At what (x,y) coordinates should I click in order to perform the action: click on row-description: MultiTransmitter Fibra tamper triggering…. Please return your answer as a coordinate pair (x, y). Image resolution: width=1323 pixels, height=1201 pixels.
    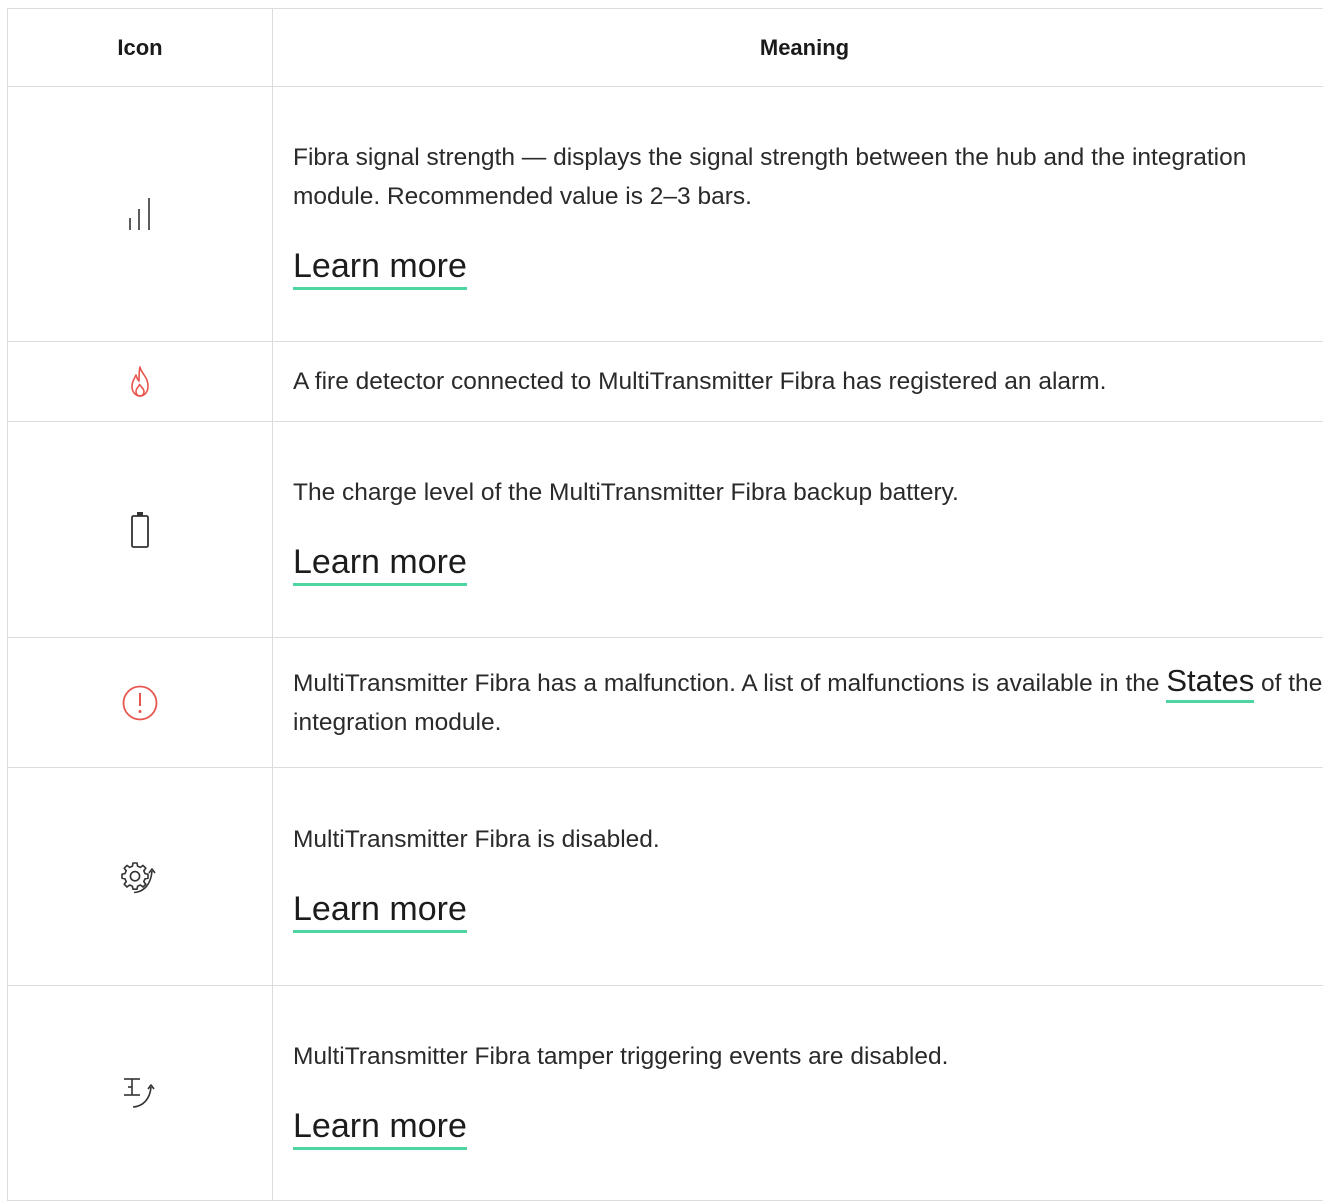
    Looking at the image, I should click on (808, 1056).